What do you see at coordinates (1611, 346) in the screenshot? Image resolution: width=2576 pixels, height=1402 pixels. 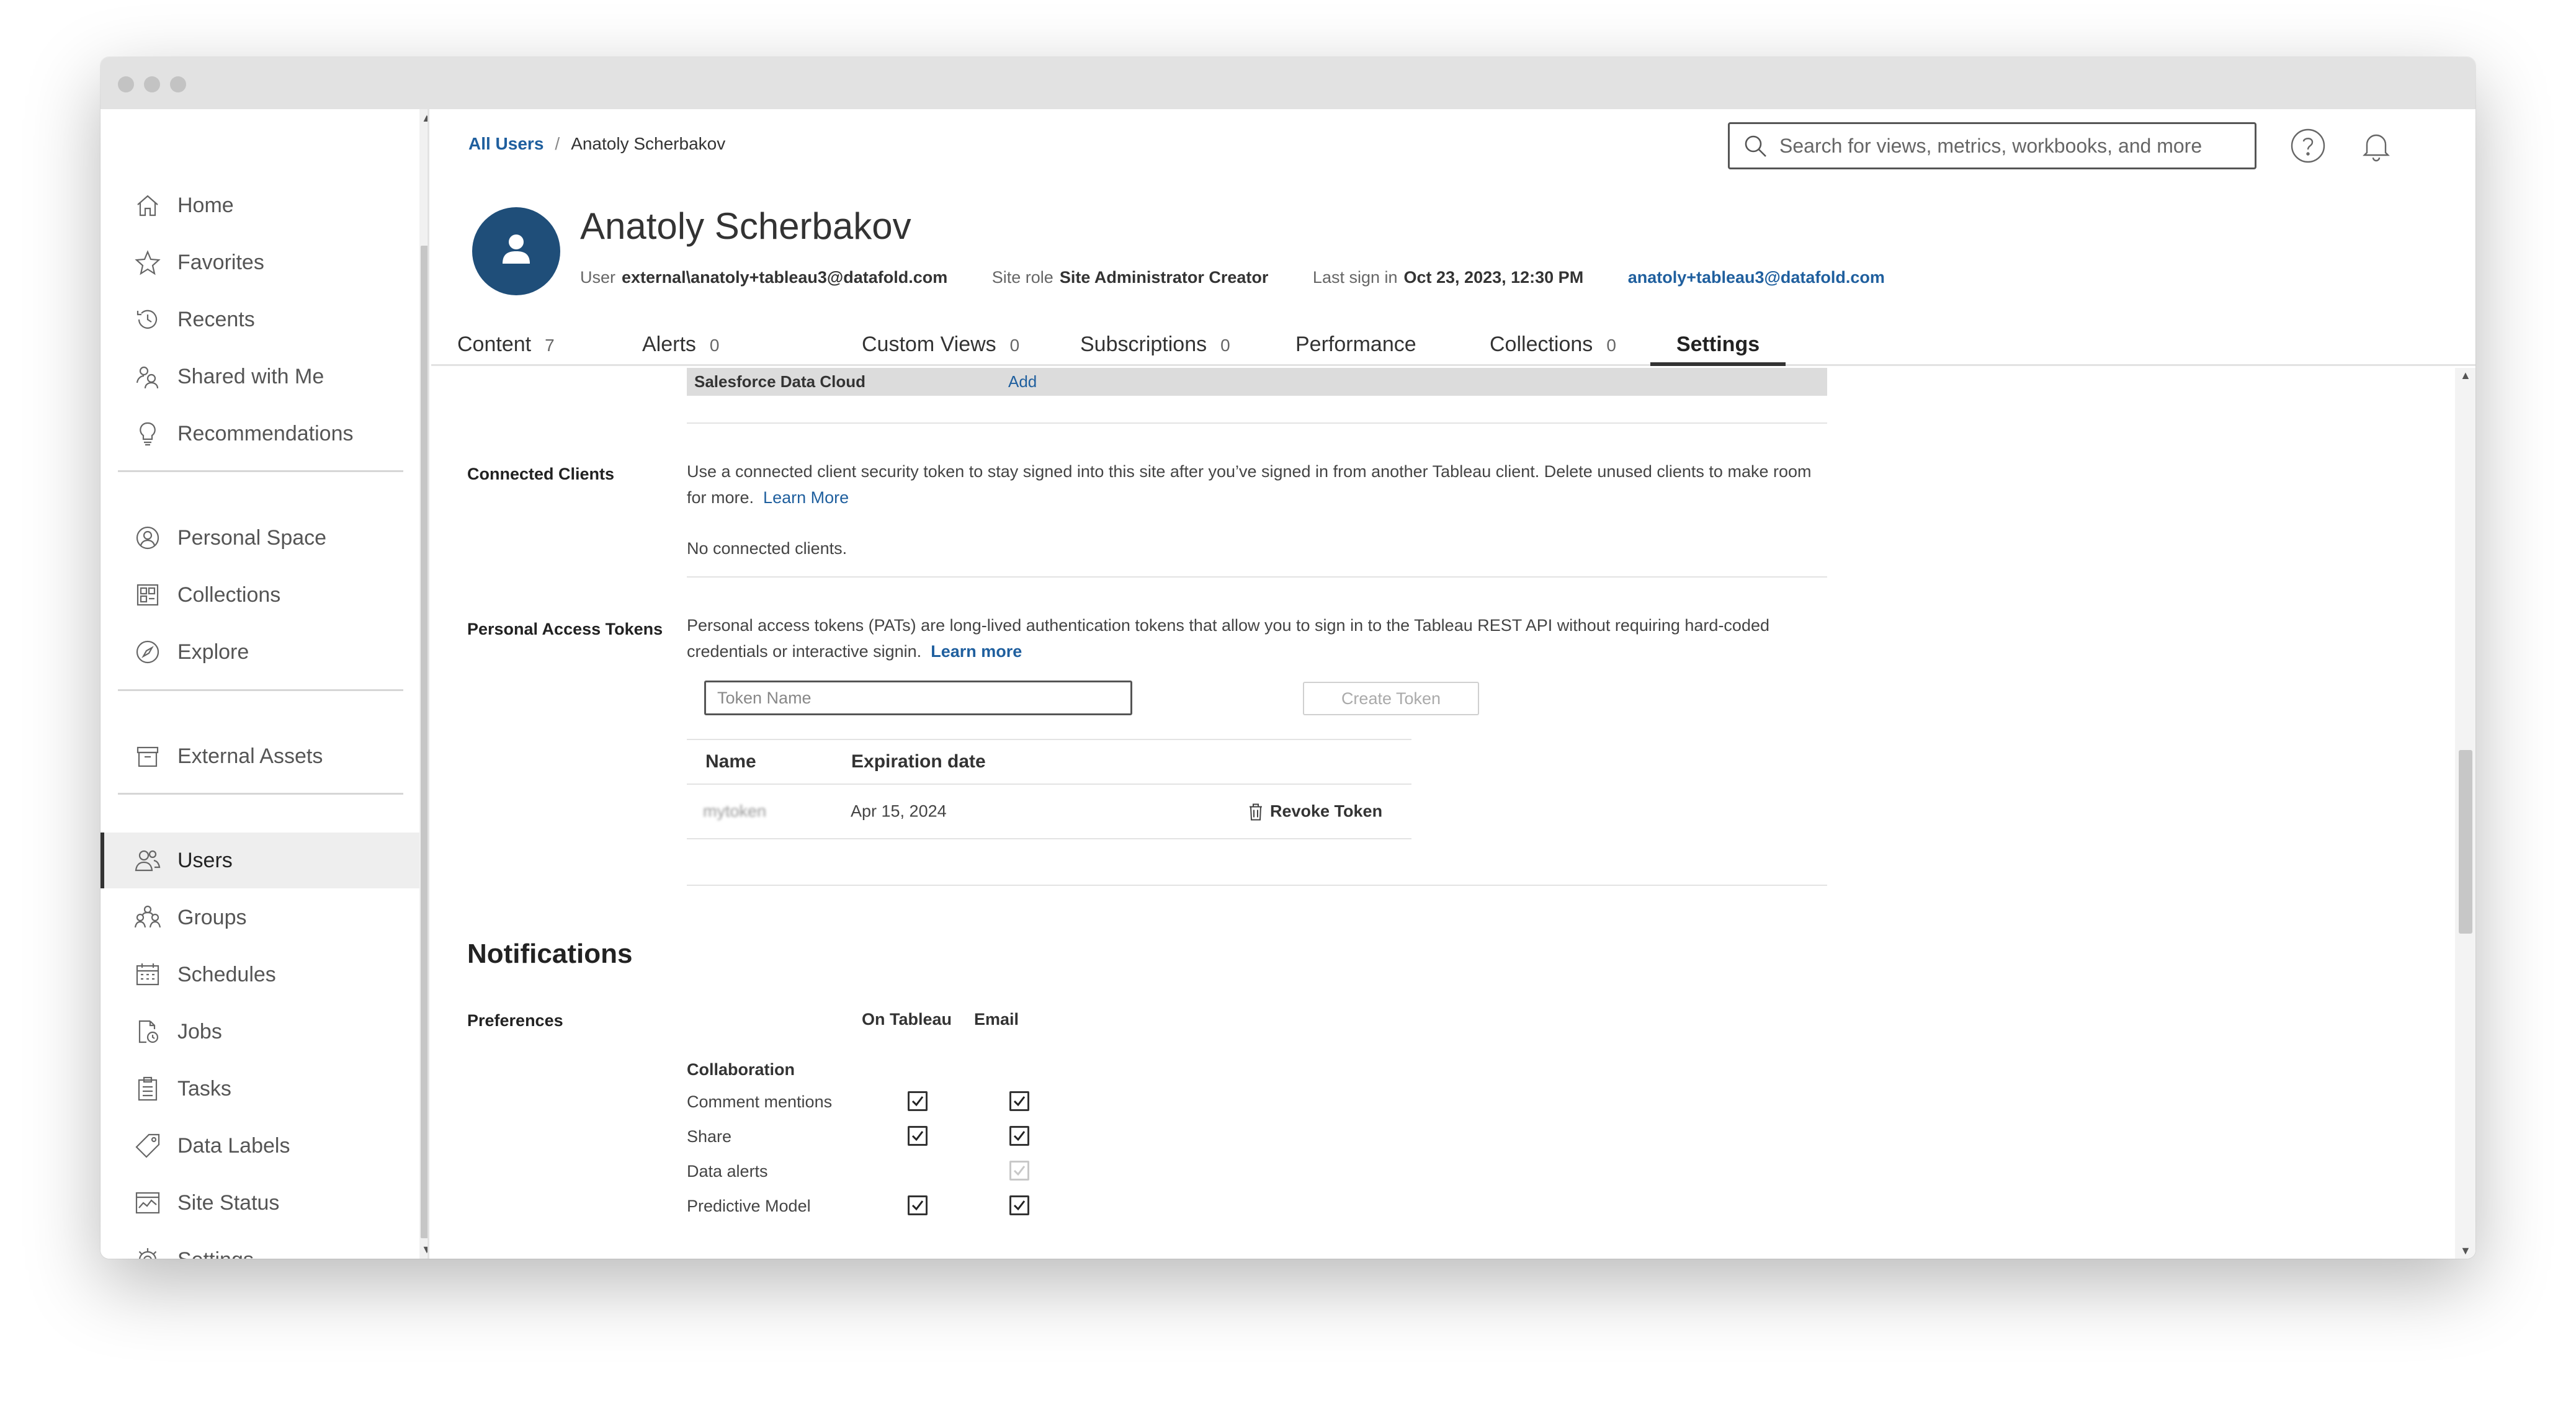 I see `tab-count: 0` at bounding box center [1611, 346].